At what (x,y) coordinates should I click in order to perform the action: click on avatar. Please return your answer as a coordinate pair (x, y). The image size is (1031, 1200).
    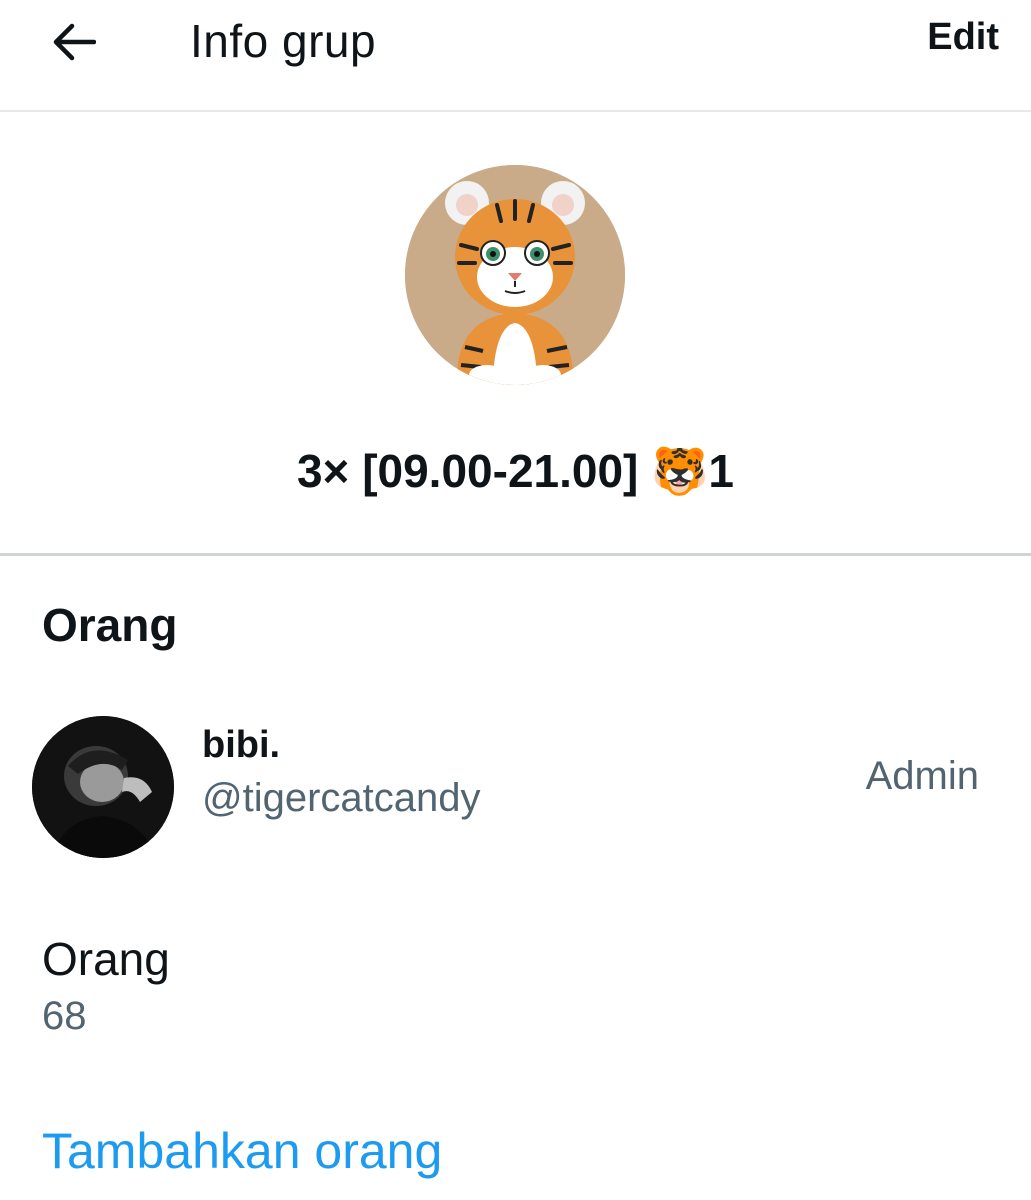
    Looking at the image, I should click on (103, 787).